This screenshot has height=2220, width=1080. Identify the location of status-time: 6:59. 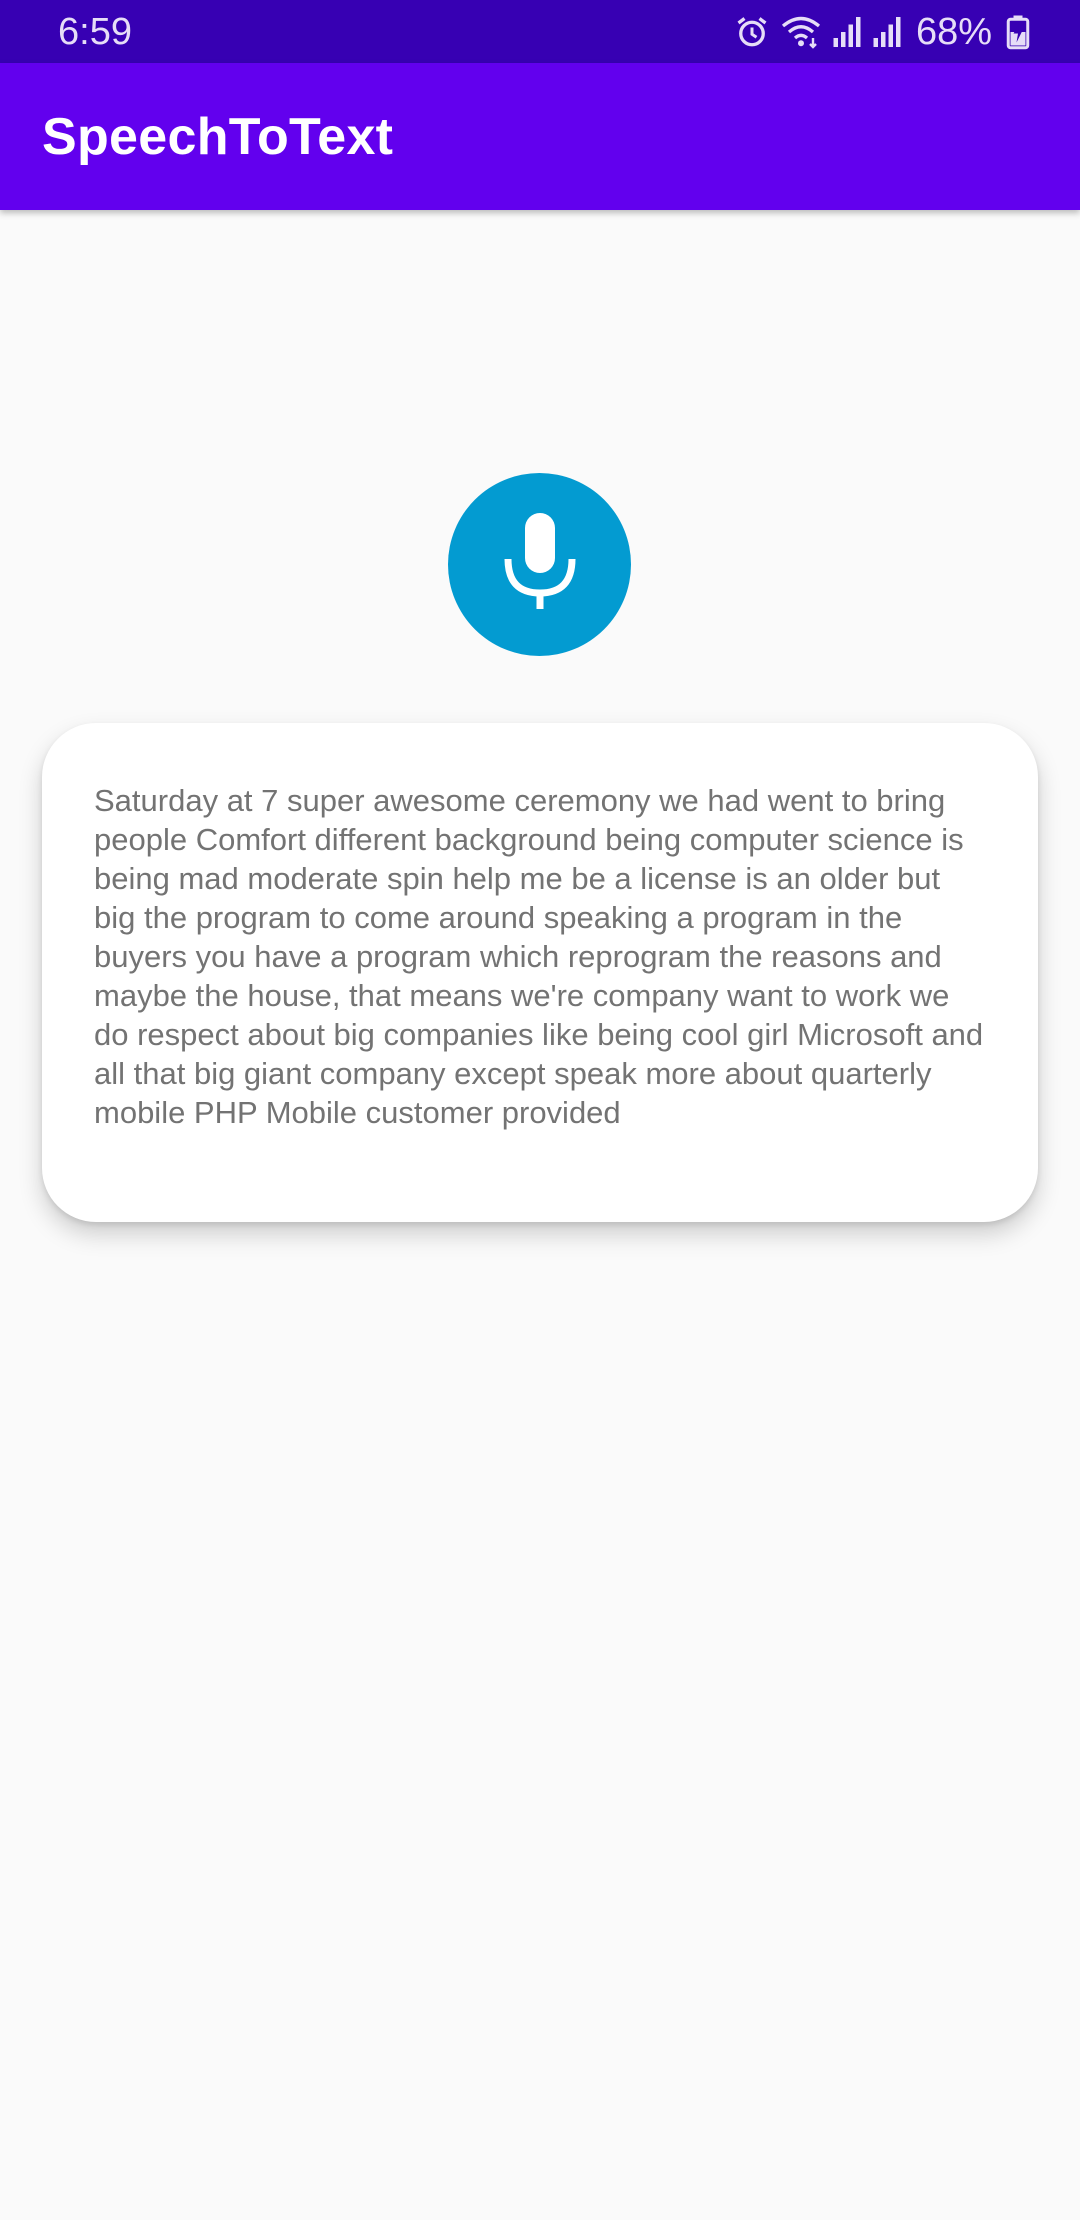
(95, 32).